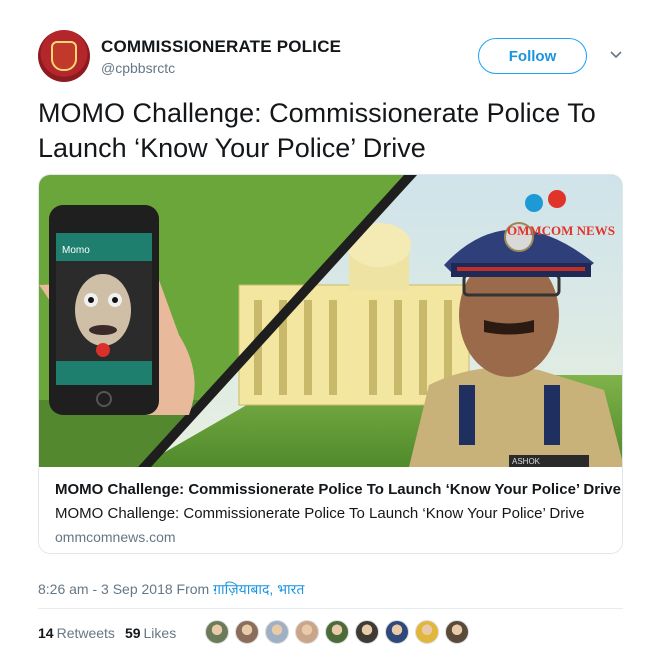 The width and height of the screenshot is (660, 654). I want to click on avatar, so click(64, 56).